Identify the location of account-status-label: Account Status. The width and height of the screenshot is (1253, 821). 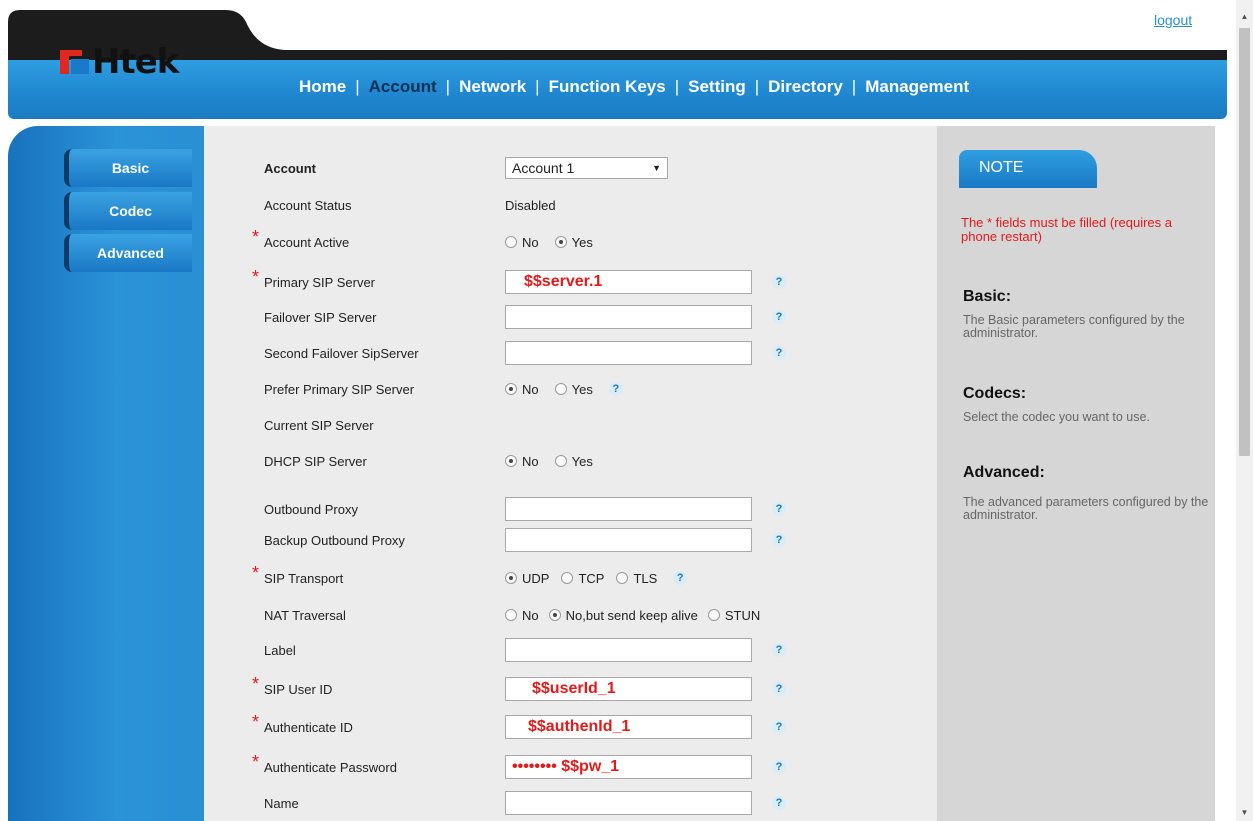
(308, 205).